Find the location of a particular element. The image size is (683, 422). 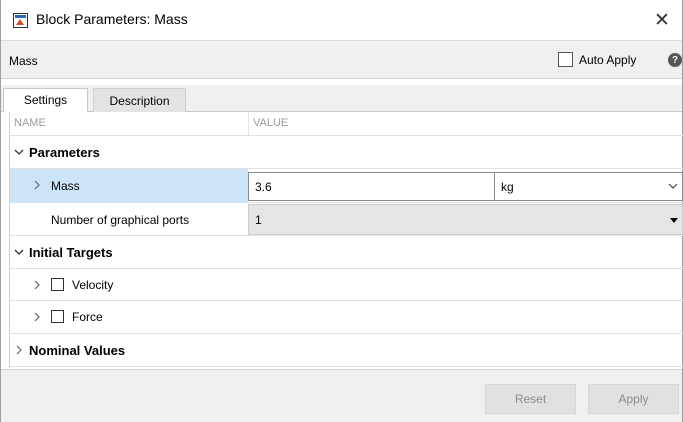

section-label-initial-targets: Initial Targets is located at coordinates (71, 252).